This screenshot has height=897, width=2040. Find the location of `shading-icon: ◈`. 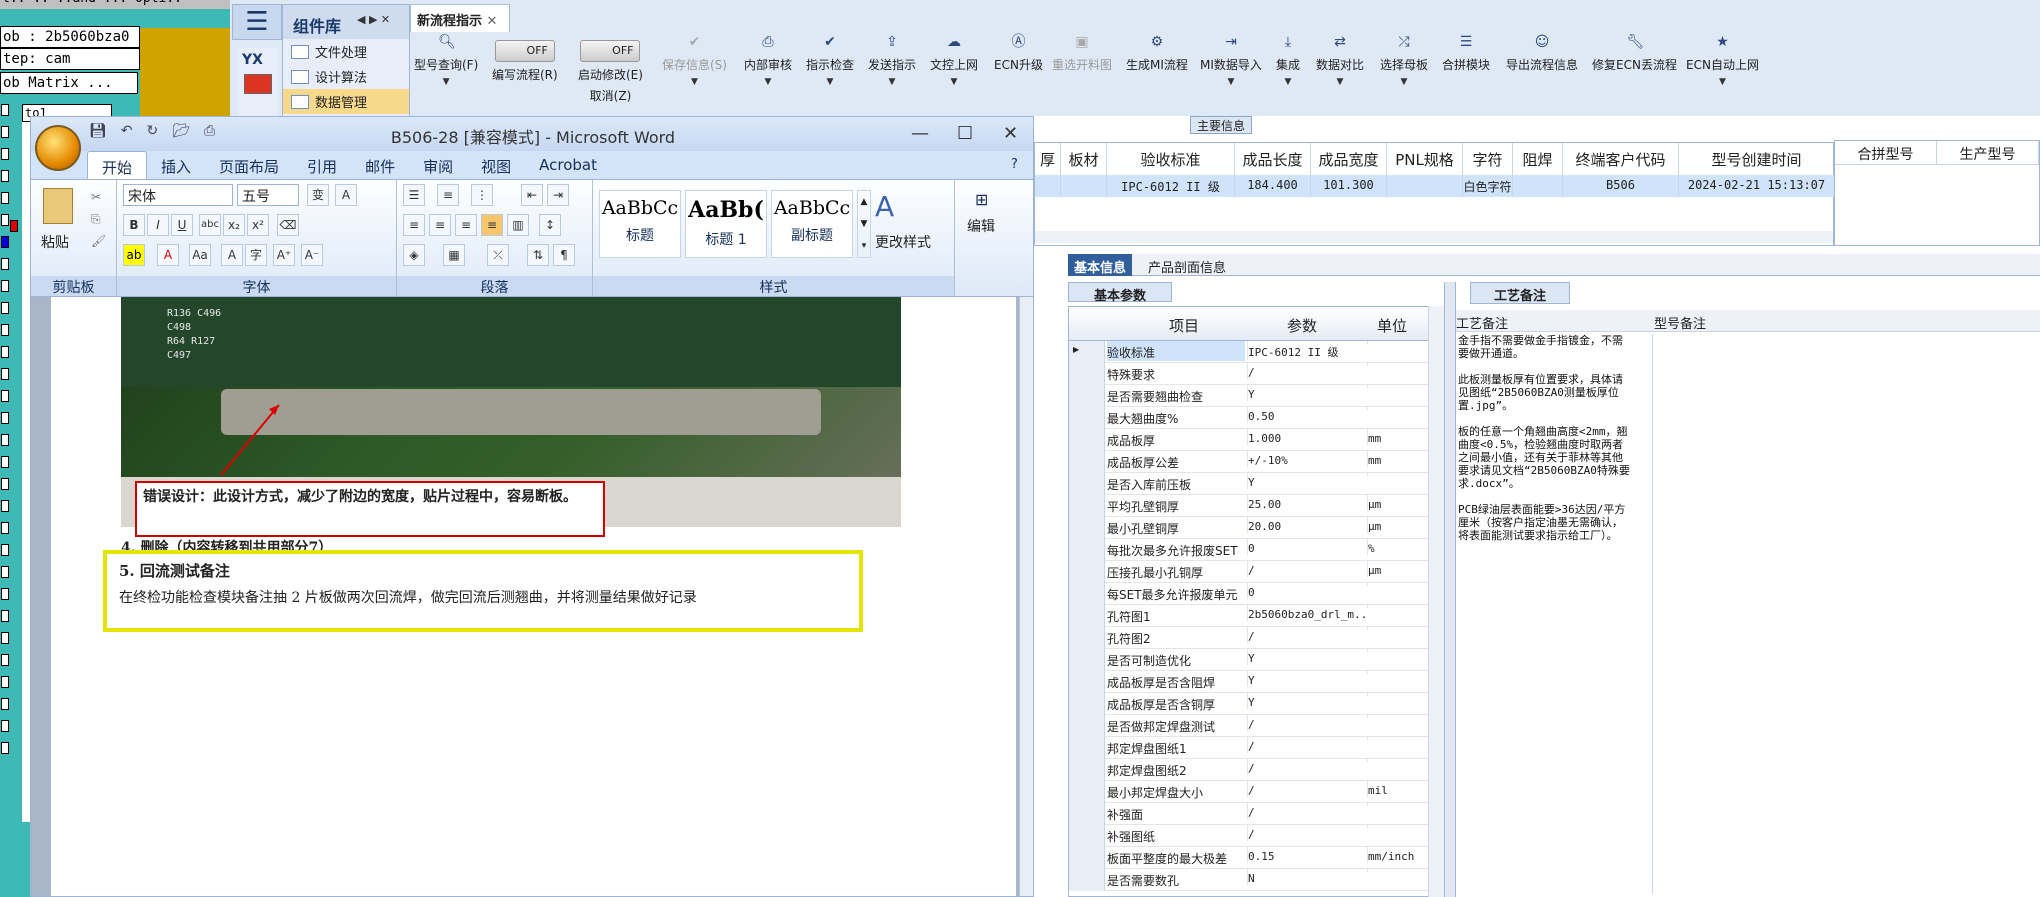

shading-icon: ◈ is located at coordinates (414, 255).